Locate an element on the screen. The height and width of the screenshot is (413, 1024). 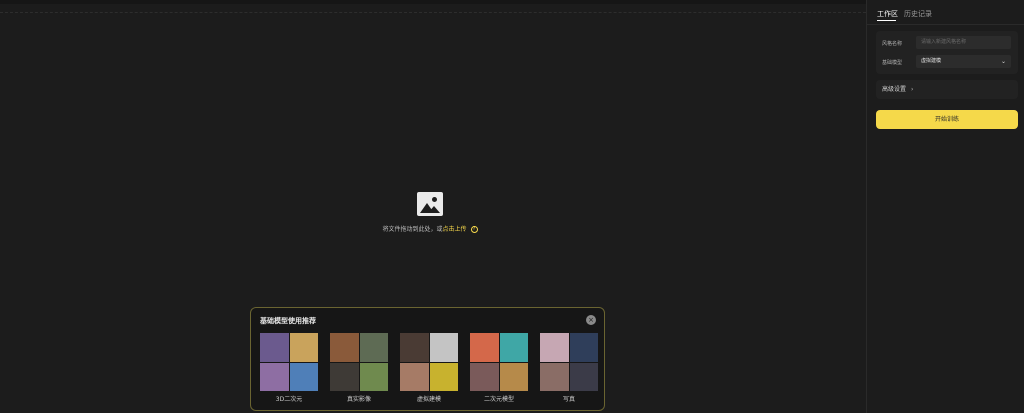
recommendation-label: 虚拟建模 is located at coordinates (428, 399).